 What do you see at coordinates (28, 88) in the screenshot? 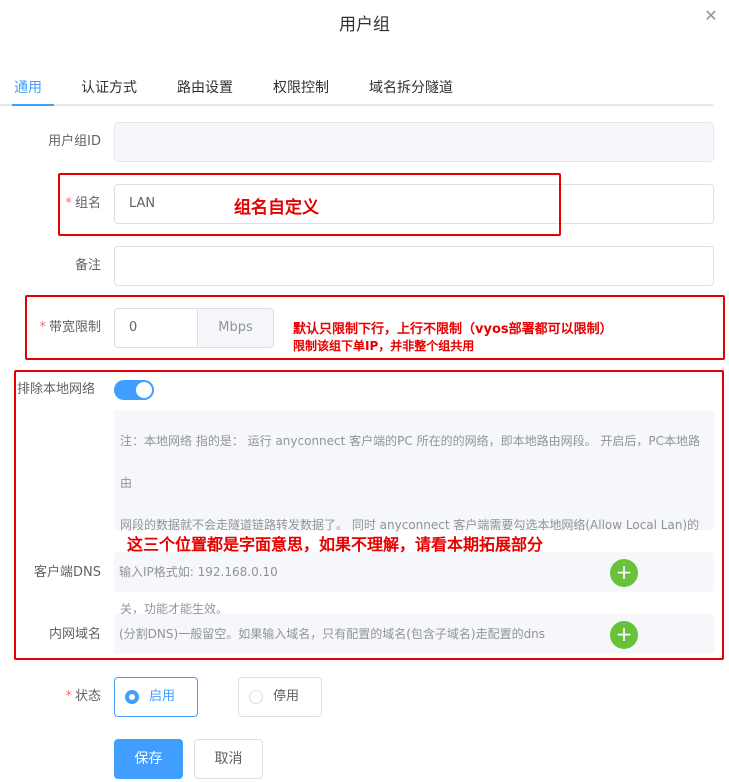
I see `tab-general: 通用` at bounding box center [28, 88].